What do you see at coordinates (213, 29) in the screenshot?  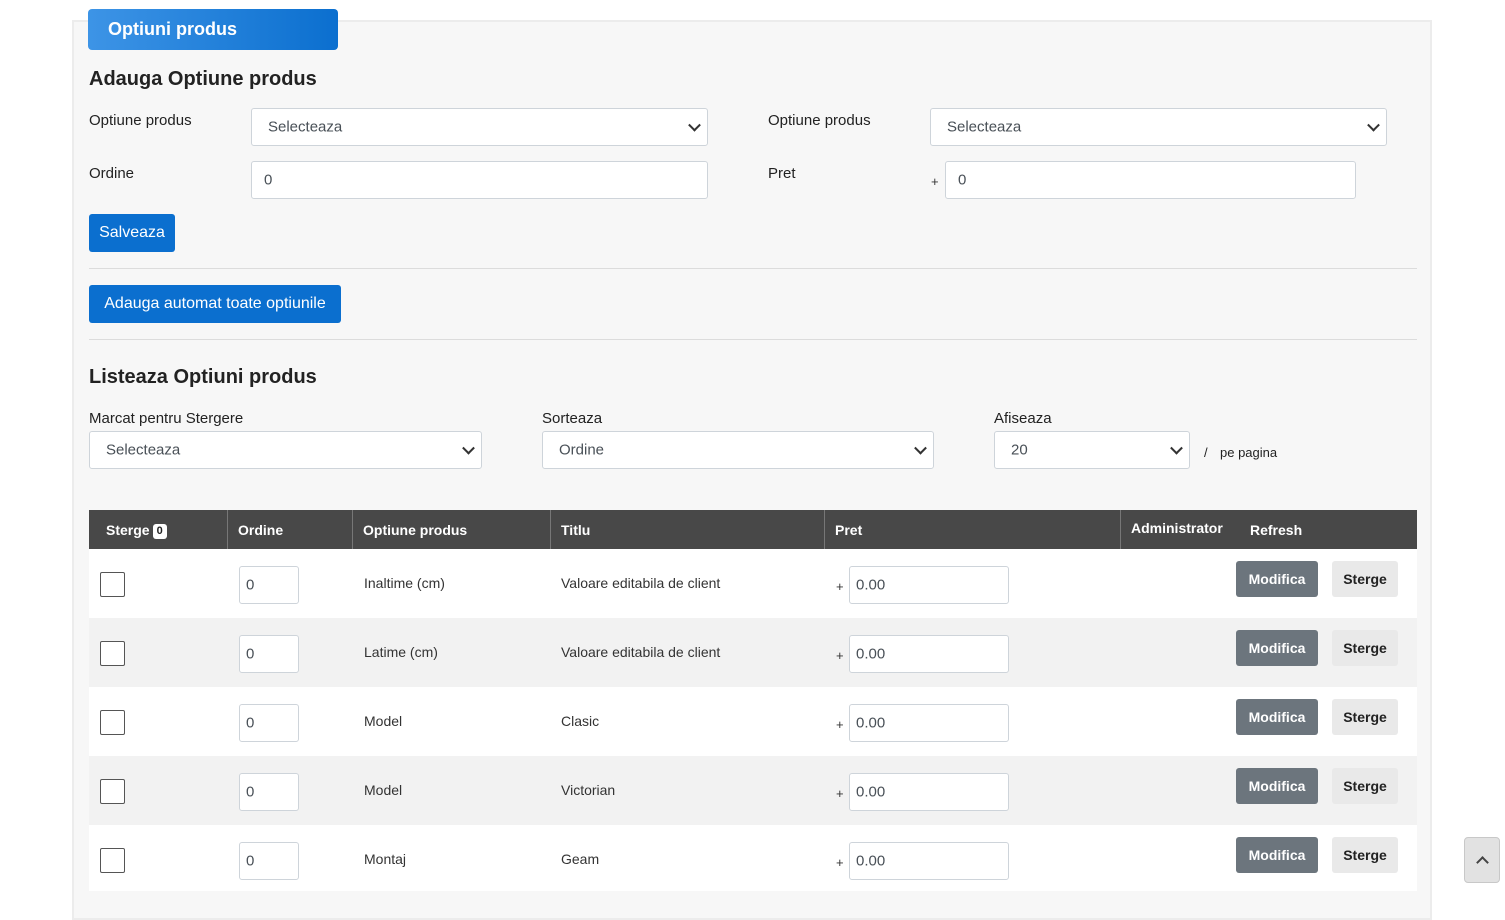 I see `panel-title: Optiuni produs` at bounding box center [213, 29].